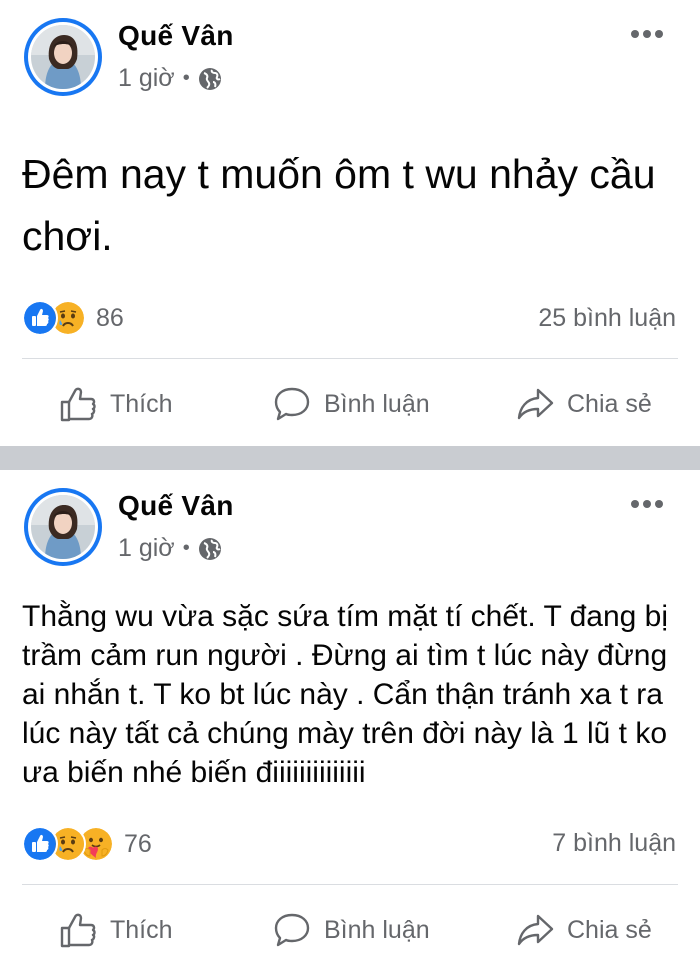 This screenshot has width=700, height=959. I want to click on comment-count-link: 25 bình luận, so click(607, 318).